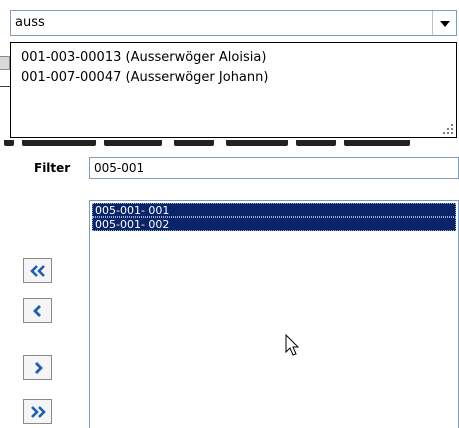 The image size is (459, 428). Describe the element at coordinates (5, 86) in the screenshot. I see `background-divider` at that location.